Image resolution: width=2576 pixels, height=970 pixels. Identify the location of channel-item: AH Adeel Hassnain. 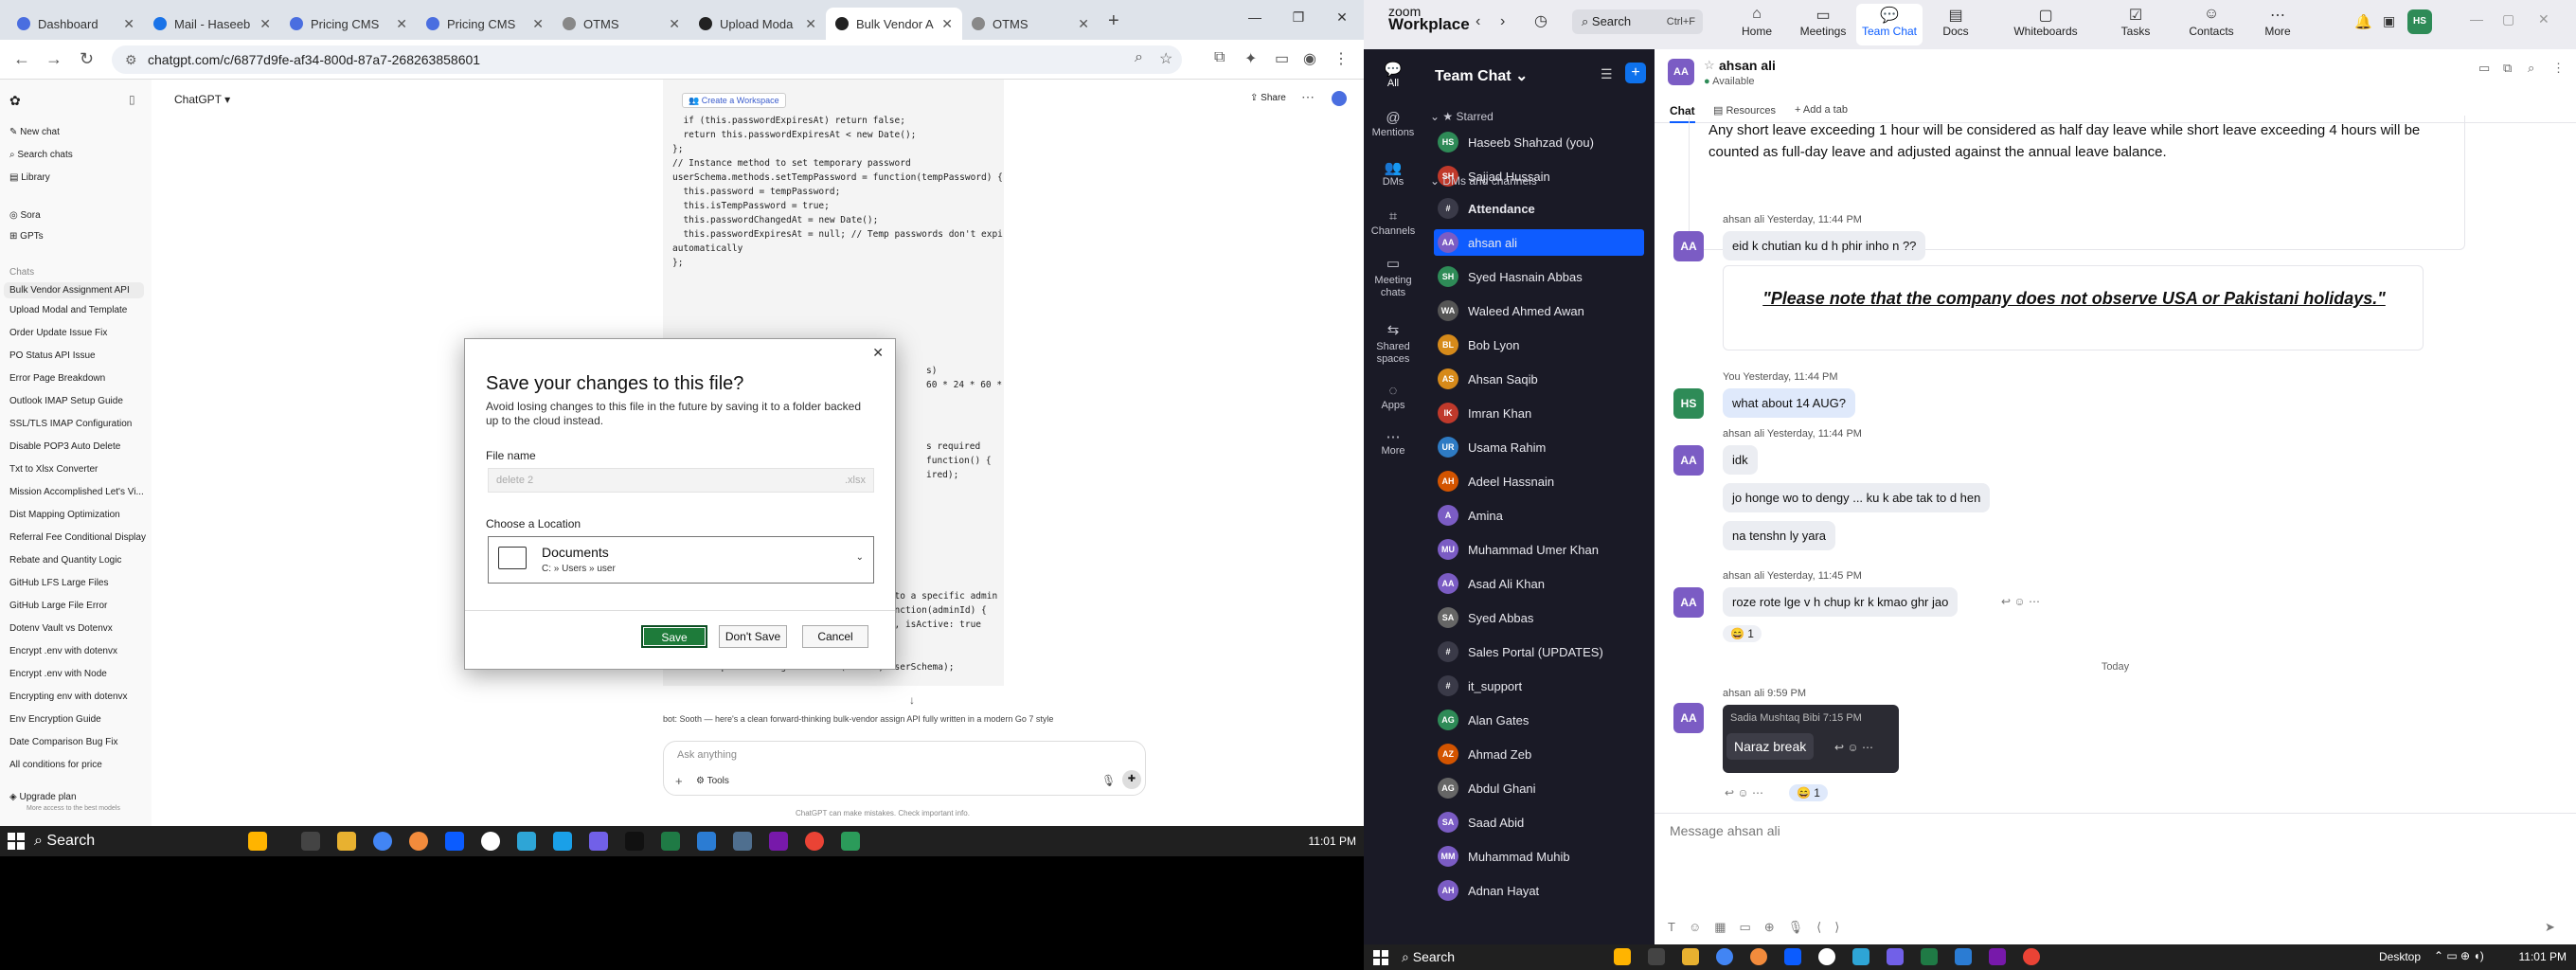
(1546, 481).